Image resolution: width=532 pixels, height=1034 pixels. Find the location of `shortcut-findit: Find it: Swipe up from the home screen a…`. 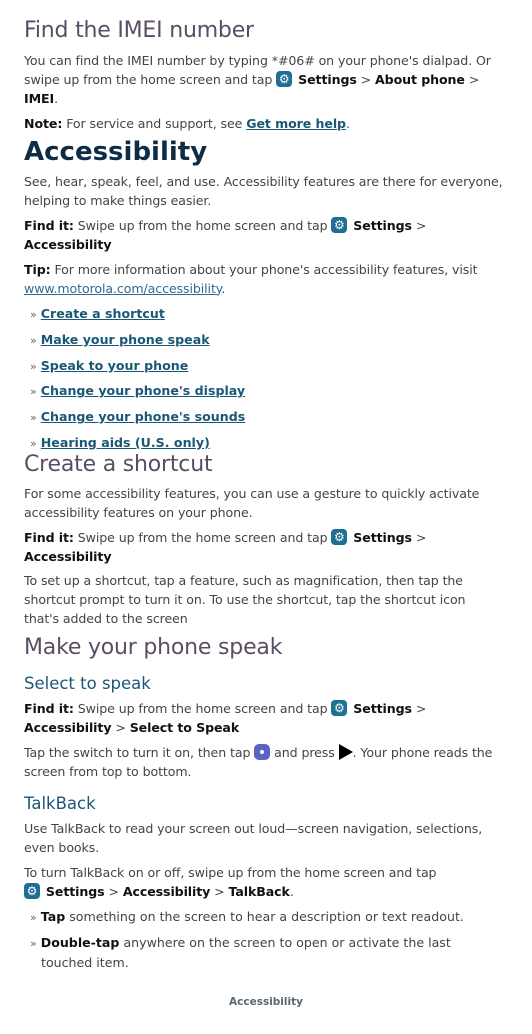

shortcut-findit: Find it: Swipe up from the home screen a… is located at coordinates (264, 547).